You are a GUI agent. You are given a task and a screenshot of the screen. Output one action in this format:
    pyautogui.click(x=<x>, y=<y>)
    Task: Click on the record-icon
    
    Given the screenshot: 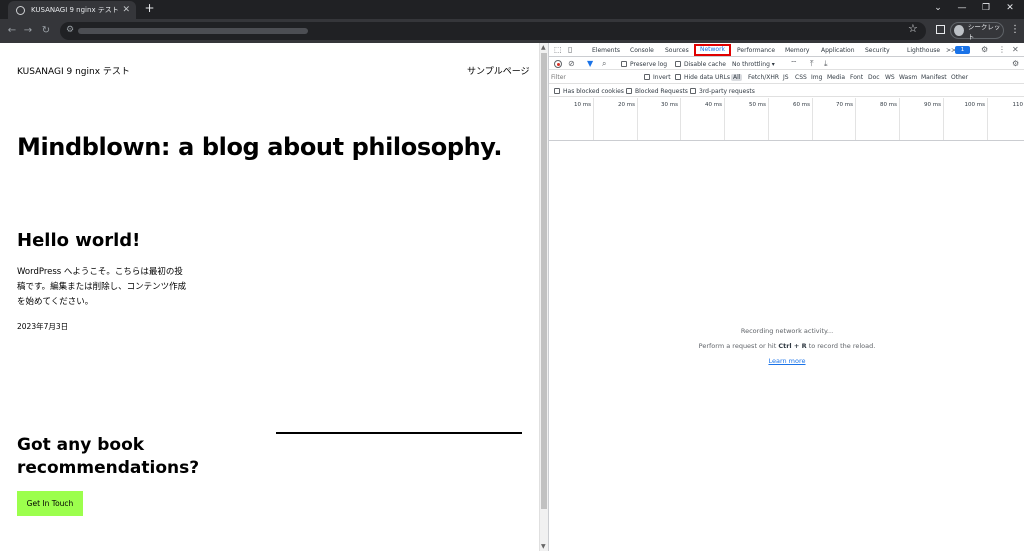 What is the action you would take?
    pyautogui.click(x=558, y=64)
    